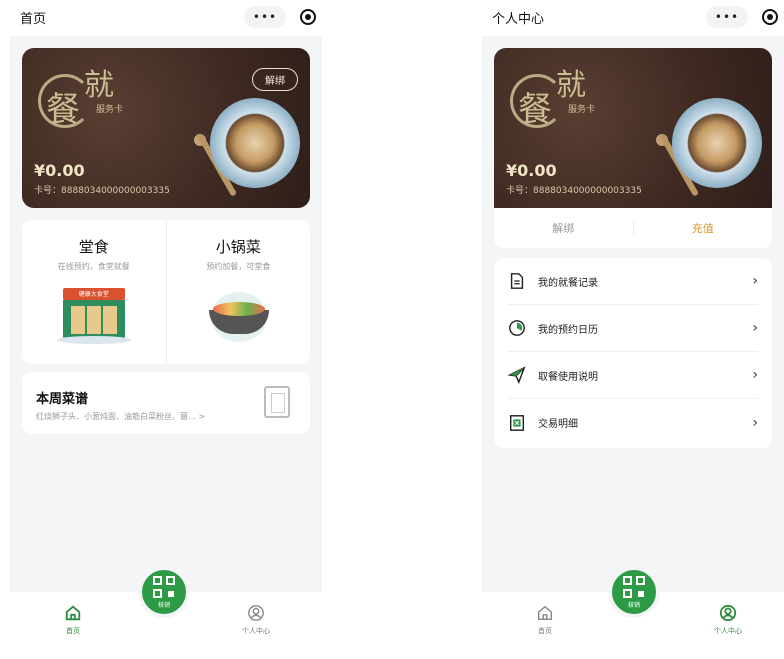 Image resolution: width=784 pixels, height=659 pixels. I want to click on dine-in-entry: 堂食 在线预约，食堂就餐 健康大食堂, so click(94, 292).